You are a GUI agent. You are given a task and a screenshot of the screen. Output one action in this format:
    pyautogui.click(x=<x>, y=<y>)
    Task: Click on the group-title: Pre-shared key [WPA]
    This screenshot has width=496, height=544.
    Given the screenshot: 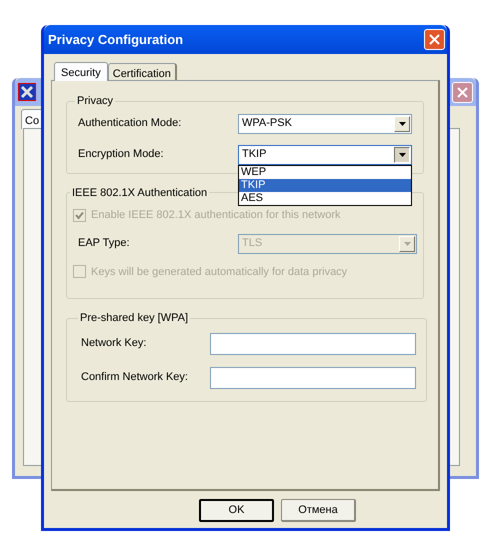 What is the action you would take?
    pyautogui.click(x=134, y=318)
    